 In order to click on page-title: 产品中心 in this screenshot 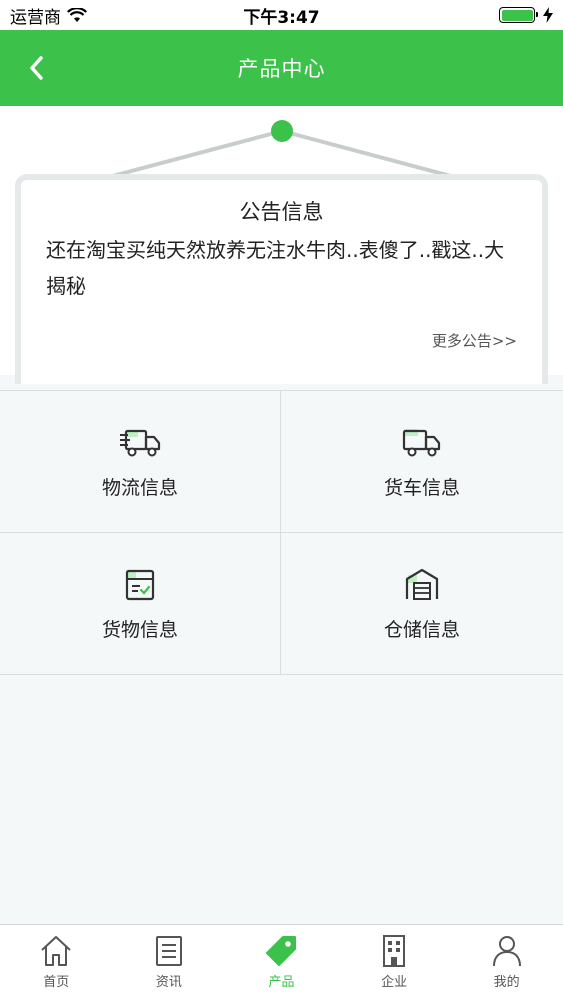, I will do `click(281, 69)`.